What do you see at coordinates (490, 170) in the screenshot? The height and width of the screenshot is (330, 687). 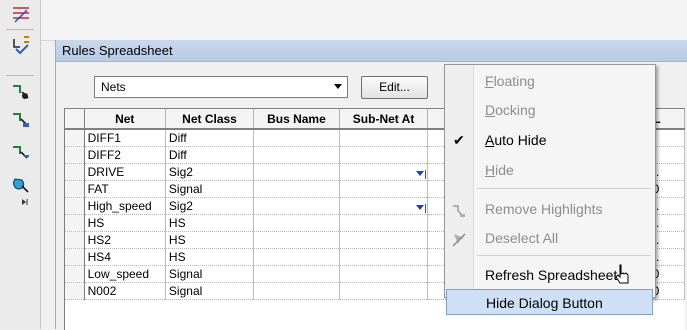 I see `menu-label-hide-accel: H` at bounding box center [490, 170].